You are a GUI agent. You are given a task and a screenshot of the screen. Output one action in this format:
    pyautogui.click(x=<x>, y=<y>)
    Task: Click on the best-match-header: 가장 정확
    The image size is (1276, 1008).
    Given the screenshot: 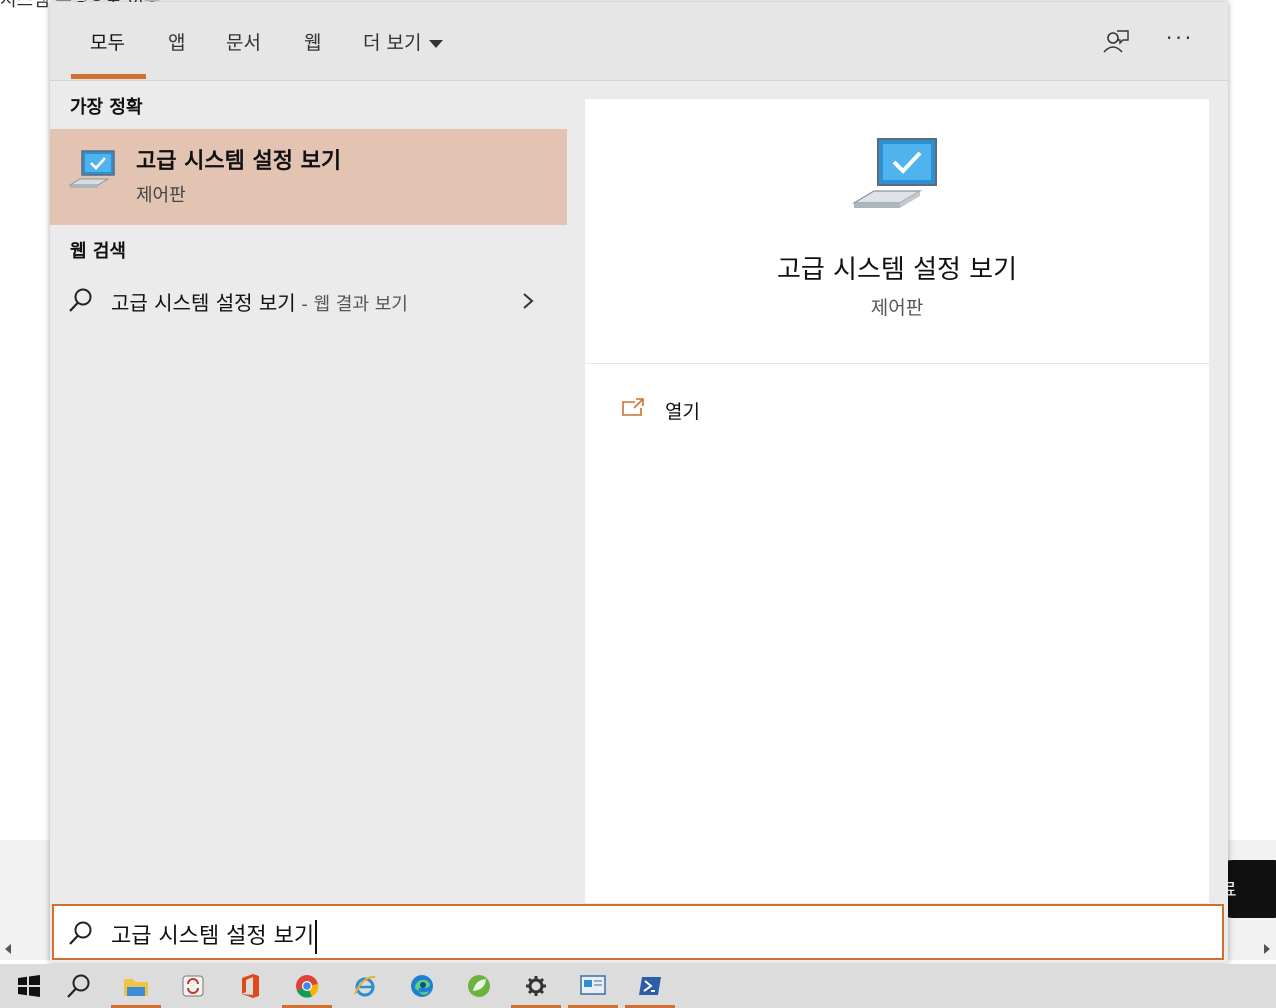 What is the action you would take?
    pyautogui.click(x=106, y=107)
    